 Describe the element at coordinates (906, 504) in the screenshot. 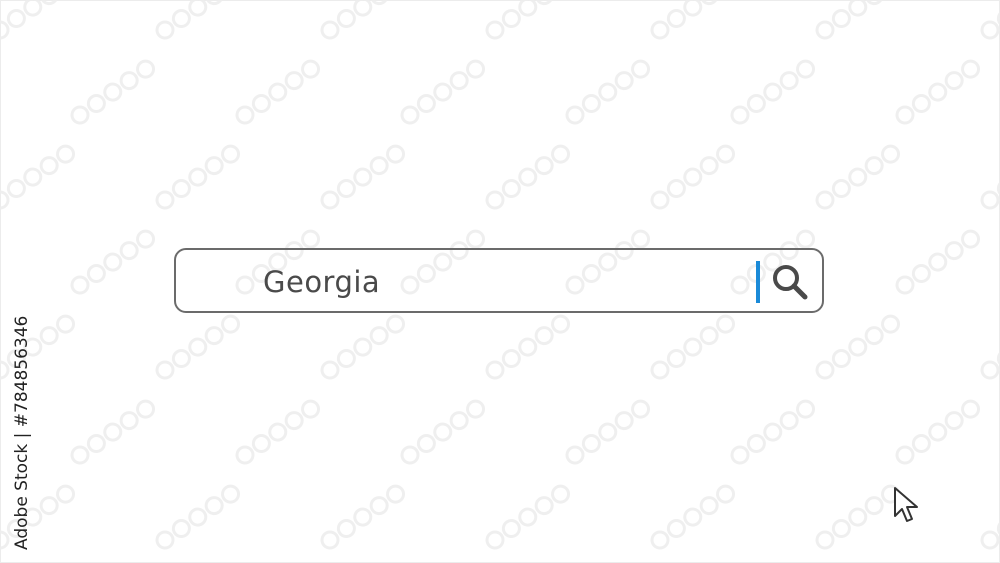

I see `arrow-cursor-icon` at that location.